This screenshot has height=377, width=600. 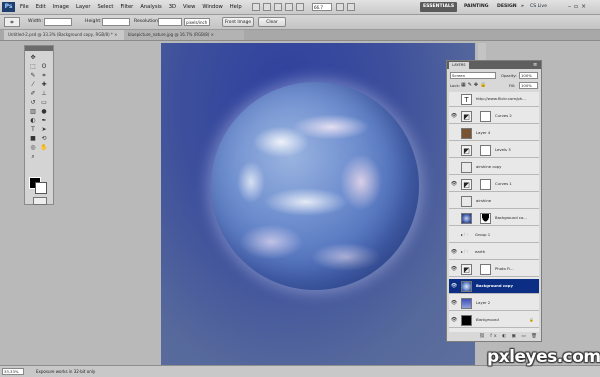 I want to click on layer-row: airshine, so click(x=494, y=201).